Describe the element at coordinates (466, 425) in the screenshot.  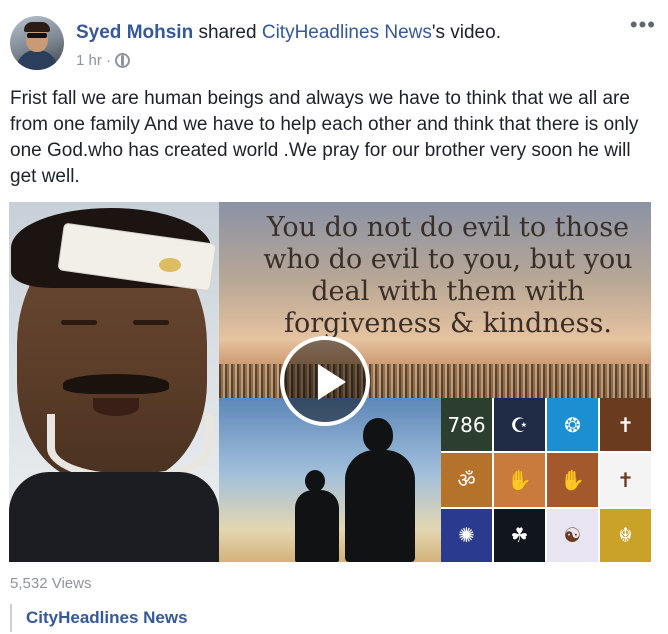
I see `collage-tile: 786` at that location.